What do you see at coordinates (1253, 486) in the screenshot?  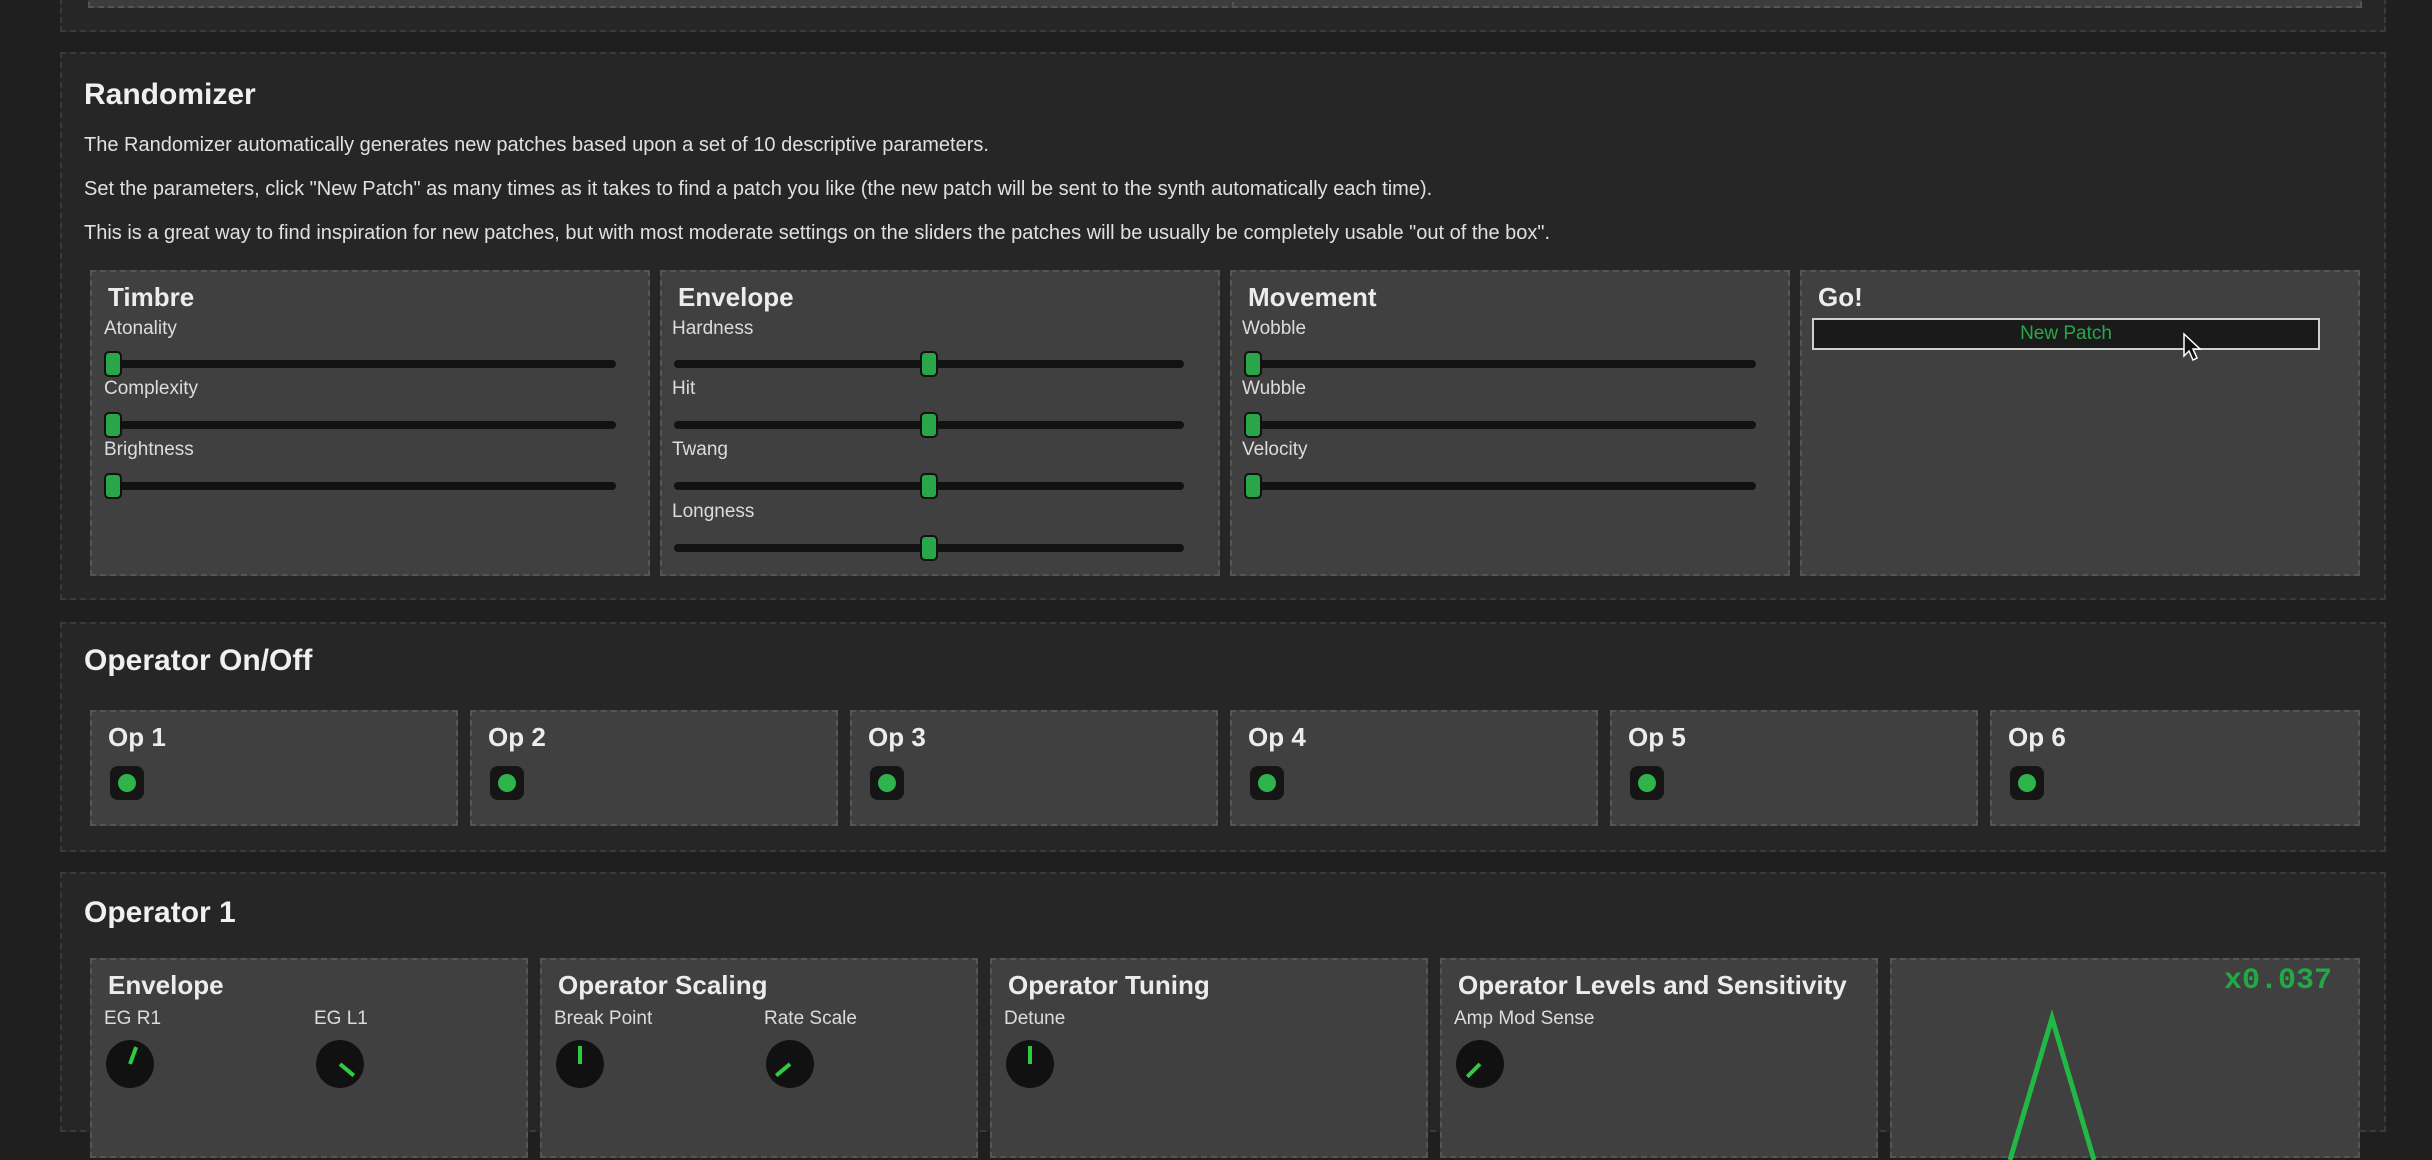 I see `velocity-slider-thumb` at bounding box center [1253, 486].